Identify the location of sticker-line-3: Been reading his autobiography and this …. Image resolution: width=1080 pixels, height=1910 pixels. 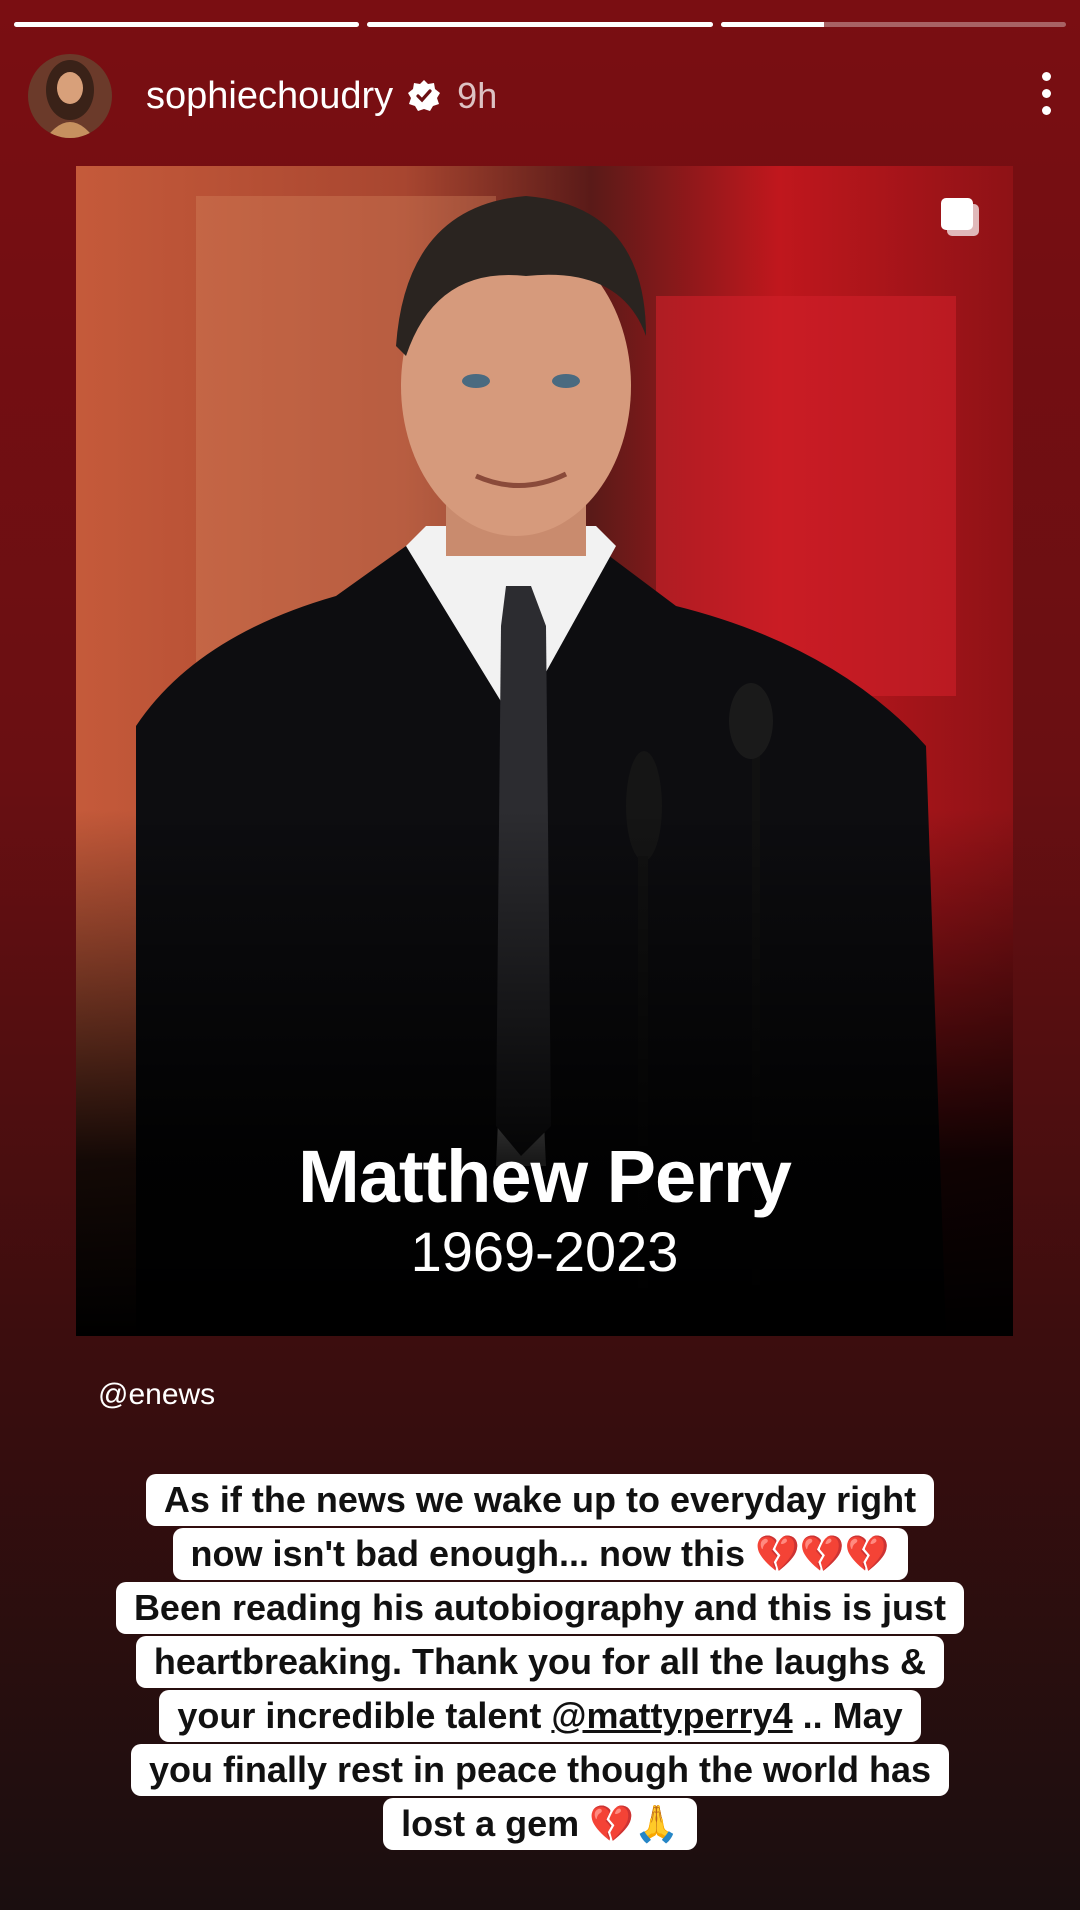
(540, 1608).